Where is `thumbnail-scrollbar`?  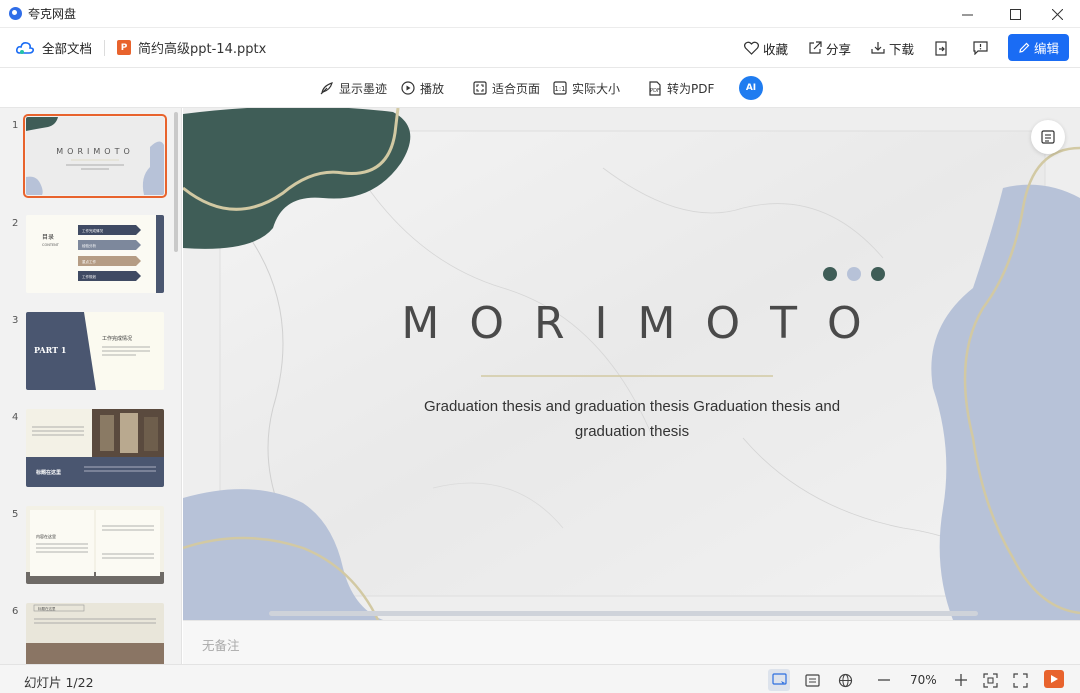 thumbnail-scrollbar is located at coordinates (176, 182).